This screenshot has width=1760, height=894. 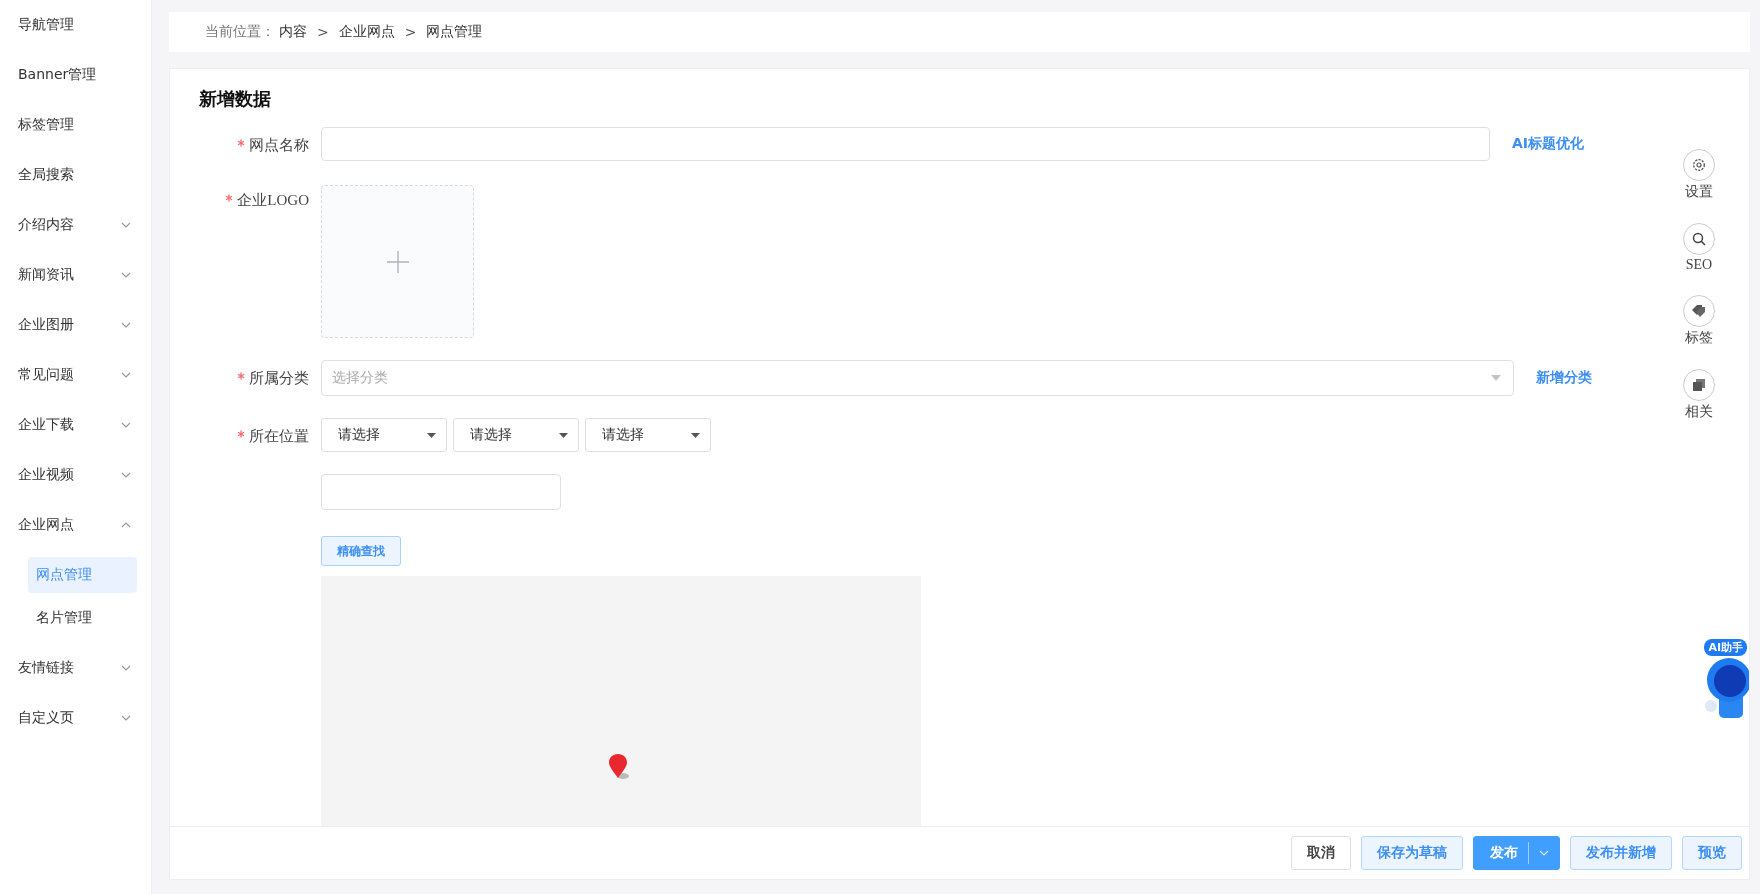 What do you see at coordinates (235, 99) in the screenshot?
I see `form-title: 新增数据` at bounding box center [235, 99].